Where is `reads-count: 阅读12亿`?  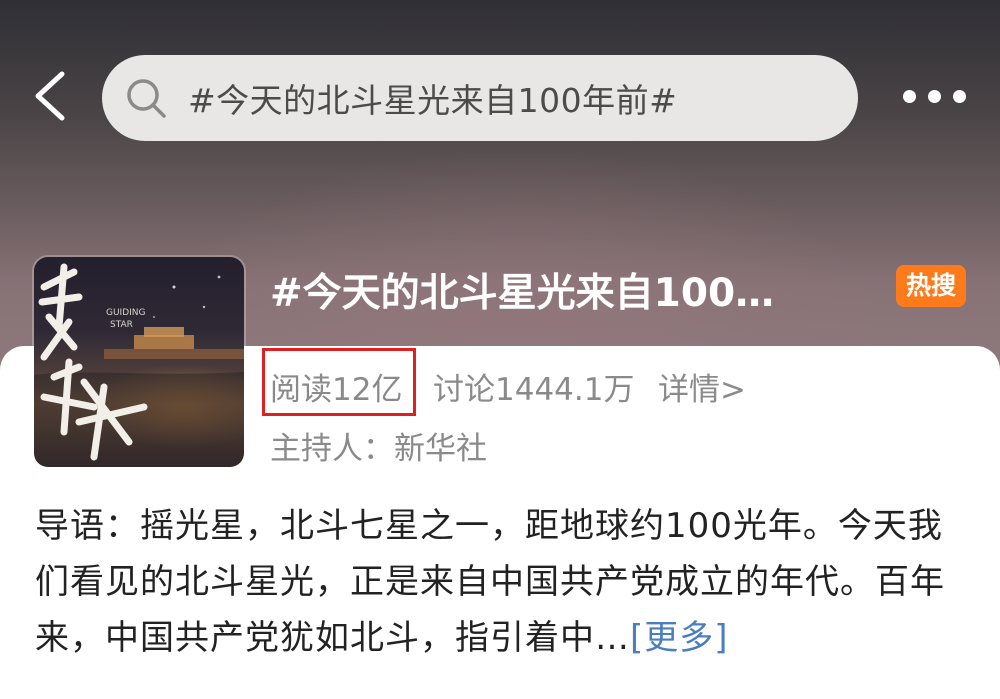 reads-count: 阅读12亿 is located at coordinates (336, 390).